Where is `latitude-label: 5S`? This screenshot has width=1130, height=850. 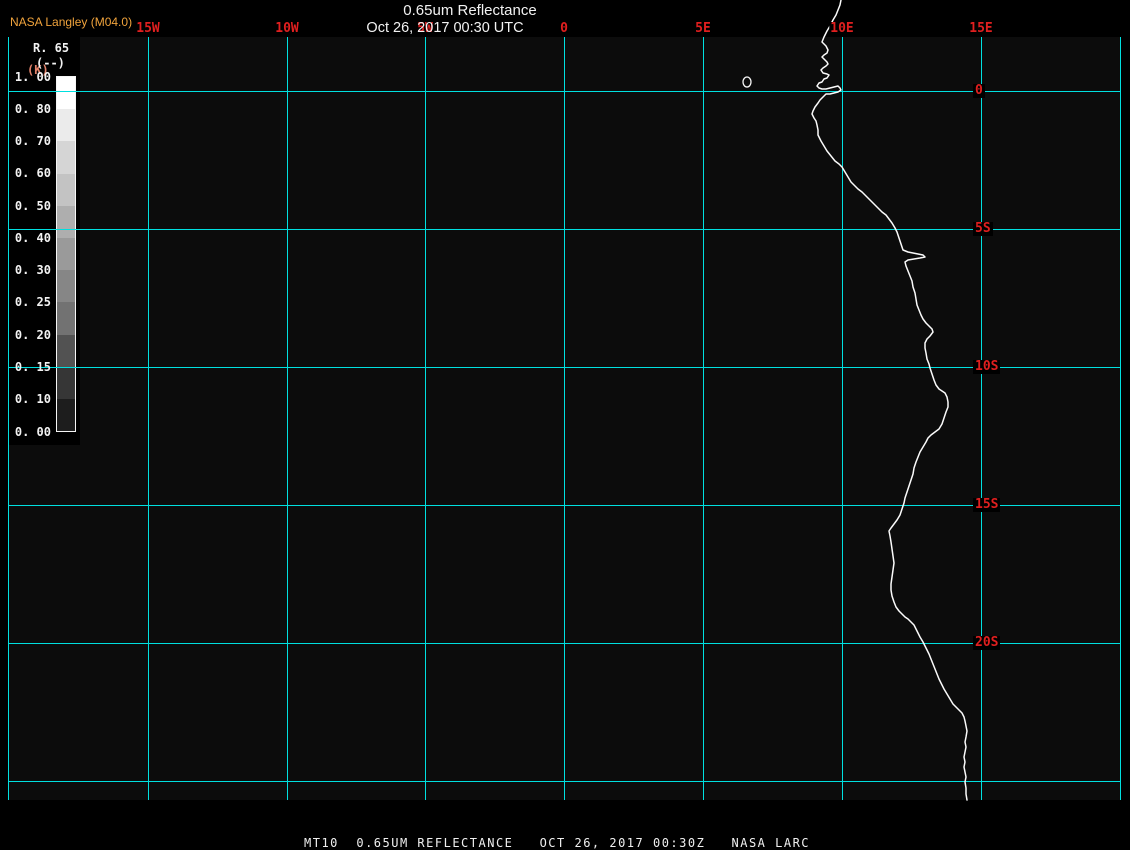
latitude-label: 5S is located at coordinates (983, 228).